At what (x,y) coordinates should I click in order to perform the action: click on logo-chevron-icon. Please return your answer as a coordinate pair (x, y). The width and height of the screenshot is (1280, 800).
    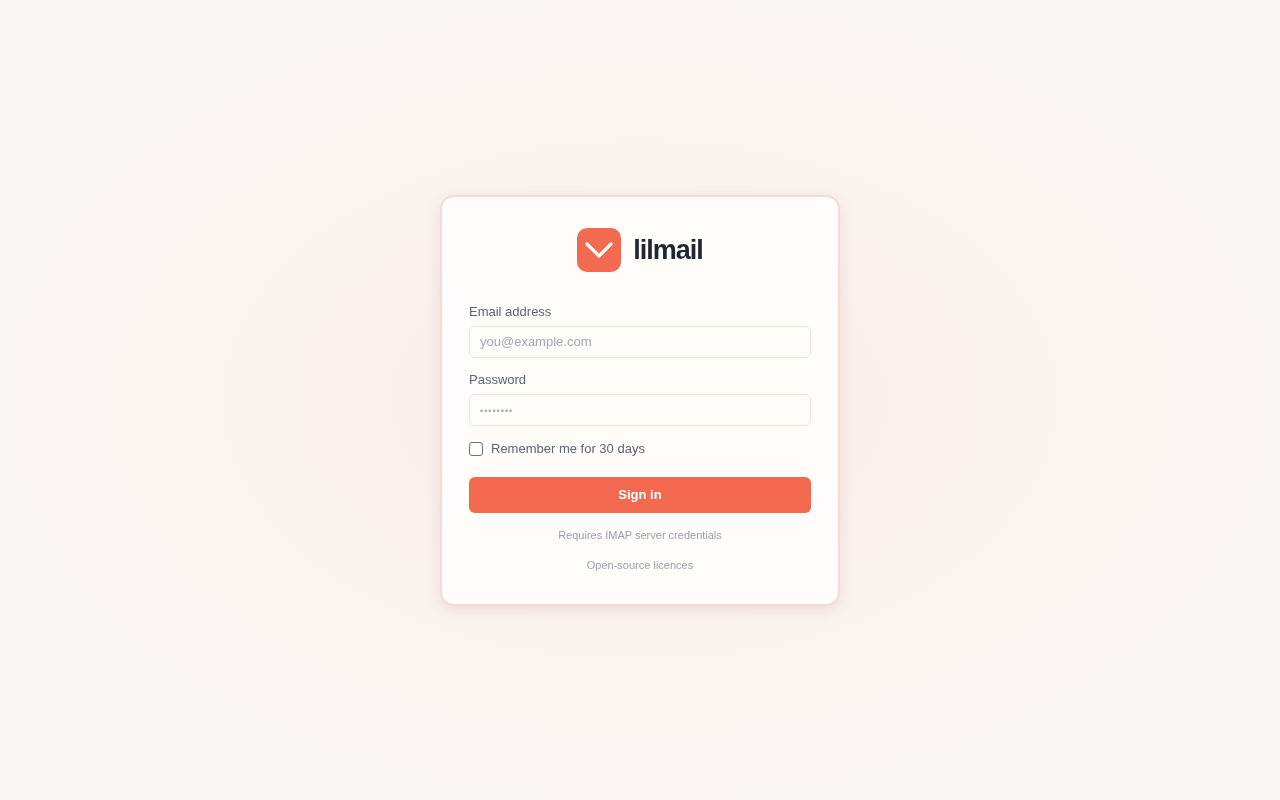
    Looking at the image, I should click on (599, 249).